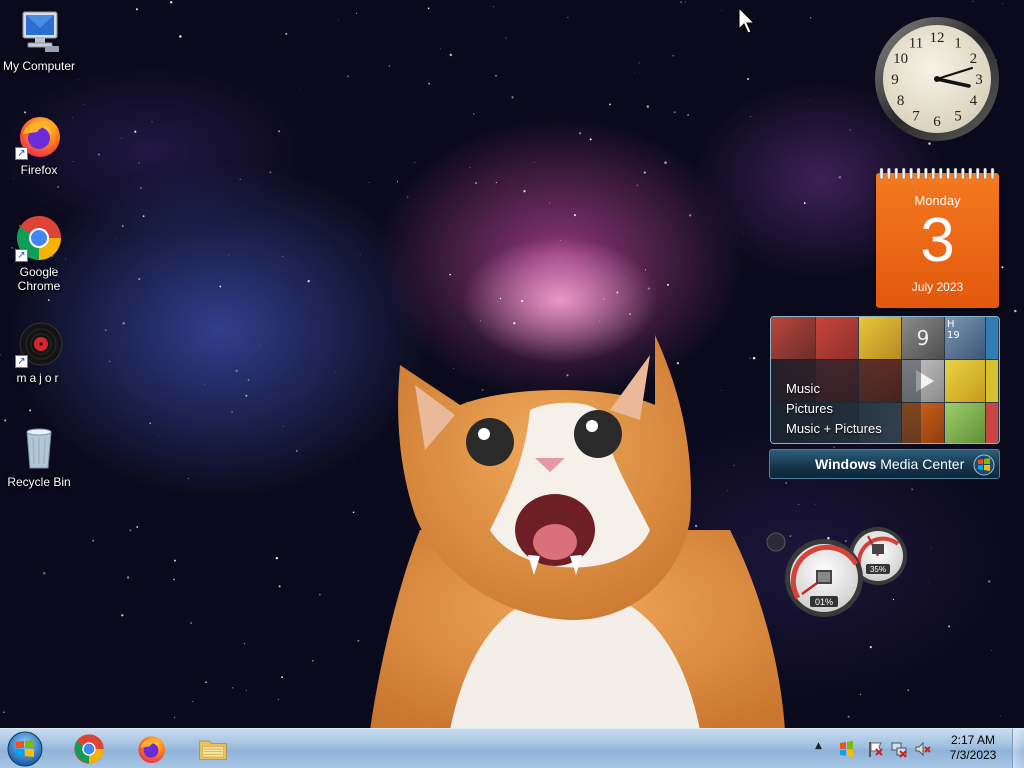 This screenshot has height=768, width=1024. I want to click on recycle-bin-icon, so click(39, 448).